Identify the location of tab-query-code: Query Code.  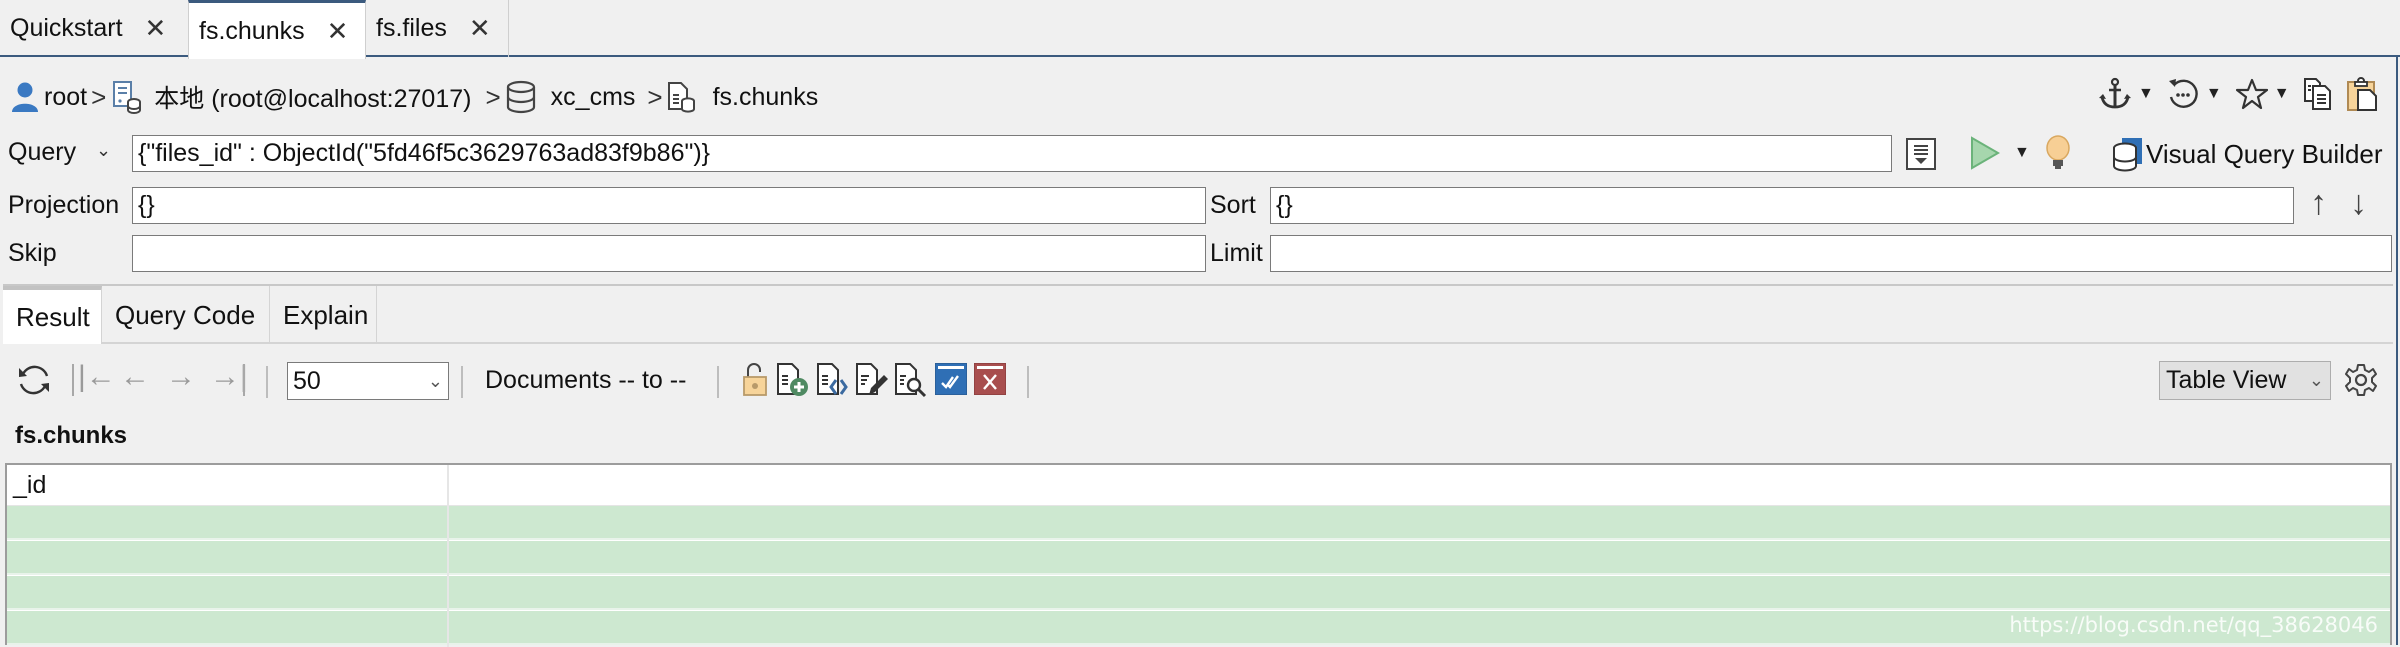
(186, 315).